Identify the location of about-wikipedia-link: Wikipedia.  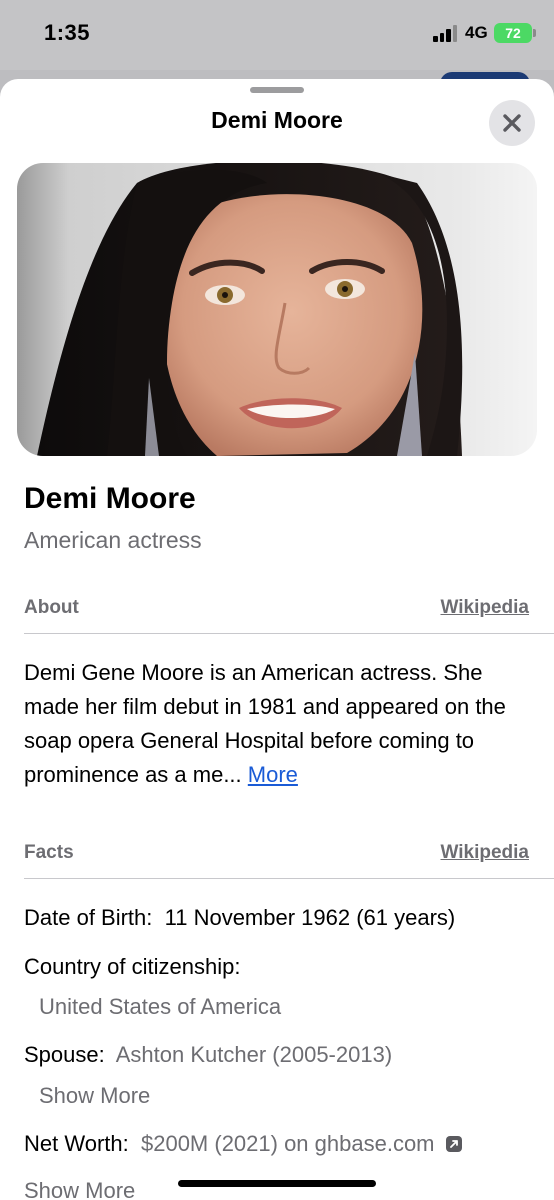
(484, 608).